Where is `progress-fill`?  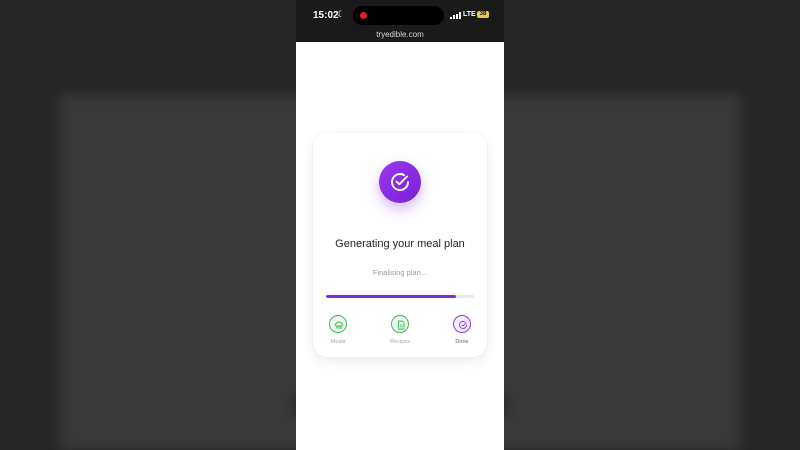
progress-fill is located at coordinates (391, 296).